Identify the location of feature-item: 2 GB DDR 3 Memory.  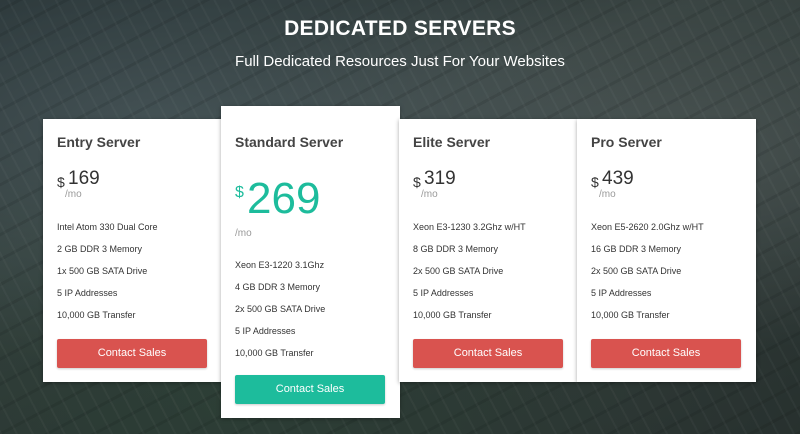
(100, 249).